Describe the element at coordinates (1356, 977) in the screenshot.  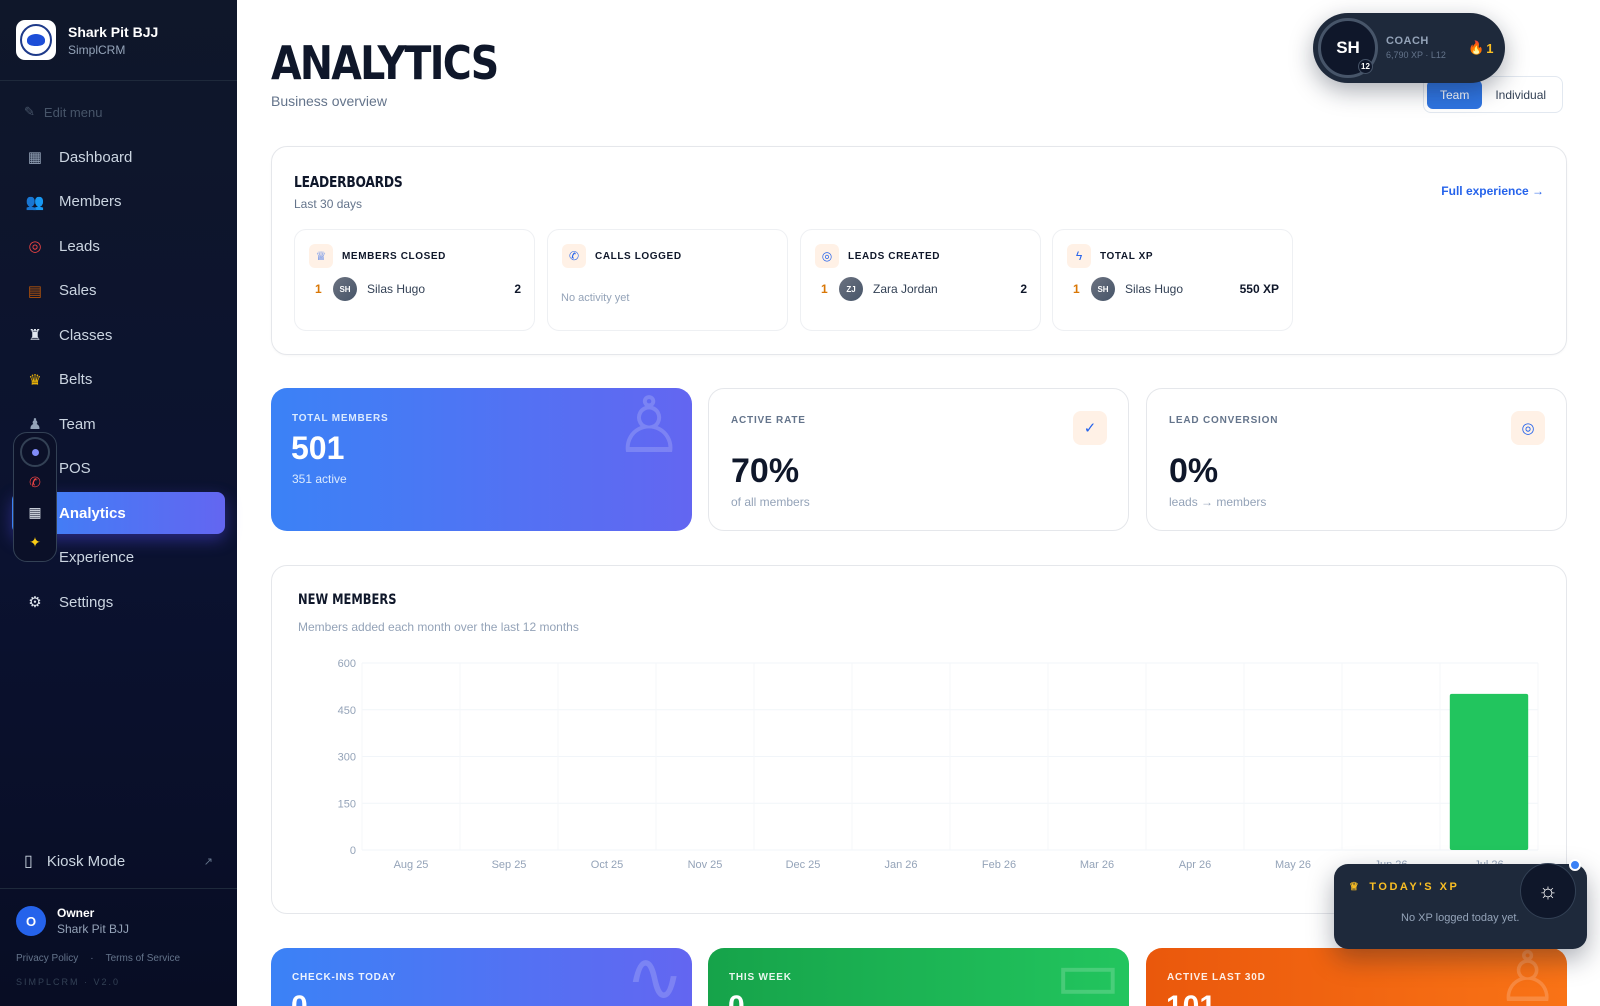
I see `active-last-30d-card: ♙ ACTIVE LAST 30D 101` at that location.